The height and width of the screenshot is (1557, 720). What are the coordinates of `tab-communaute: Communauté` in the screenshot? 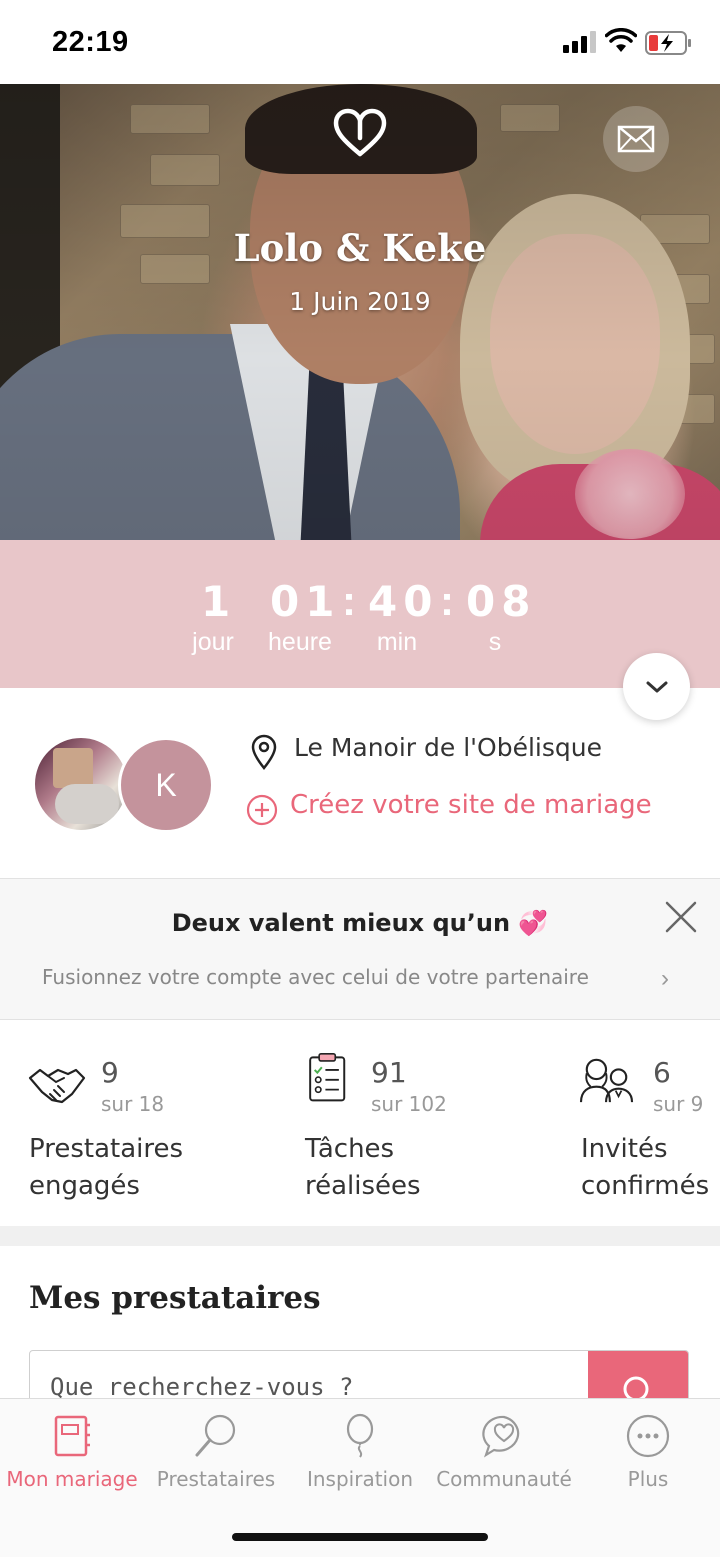 It's located at (504, 1457).